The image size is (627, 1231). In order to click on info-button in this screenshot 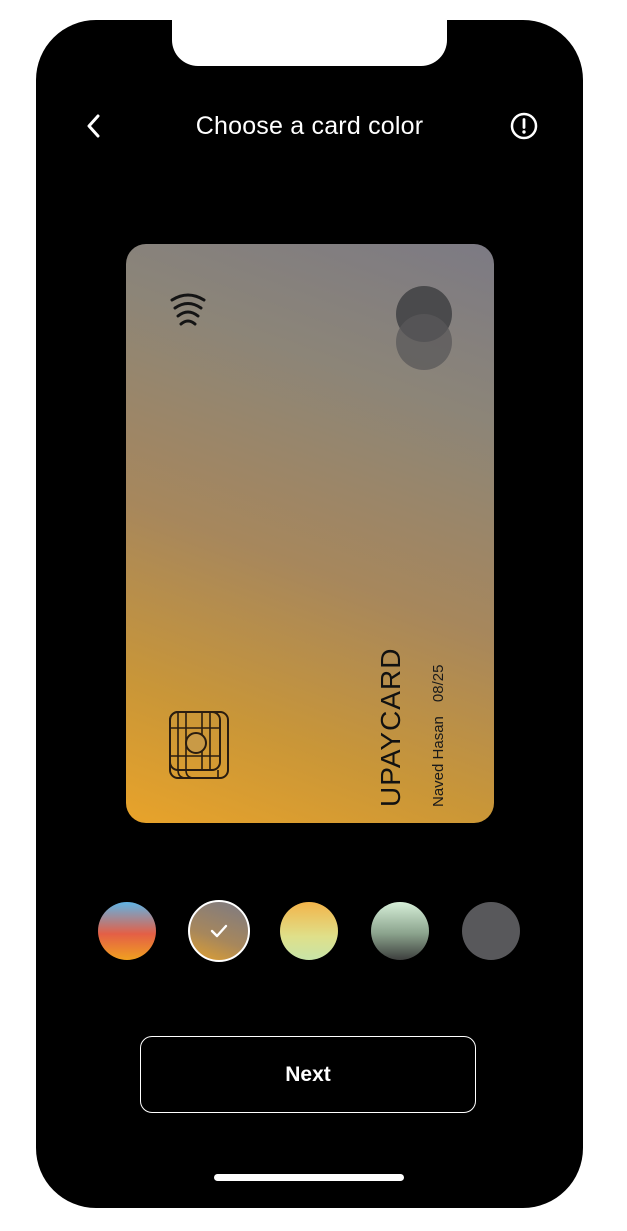, I will do `click(524, 126)`.